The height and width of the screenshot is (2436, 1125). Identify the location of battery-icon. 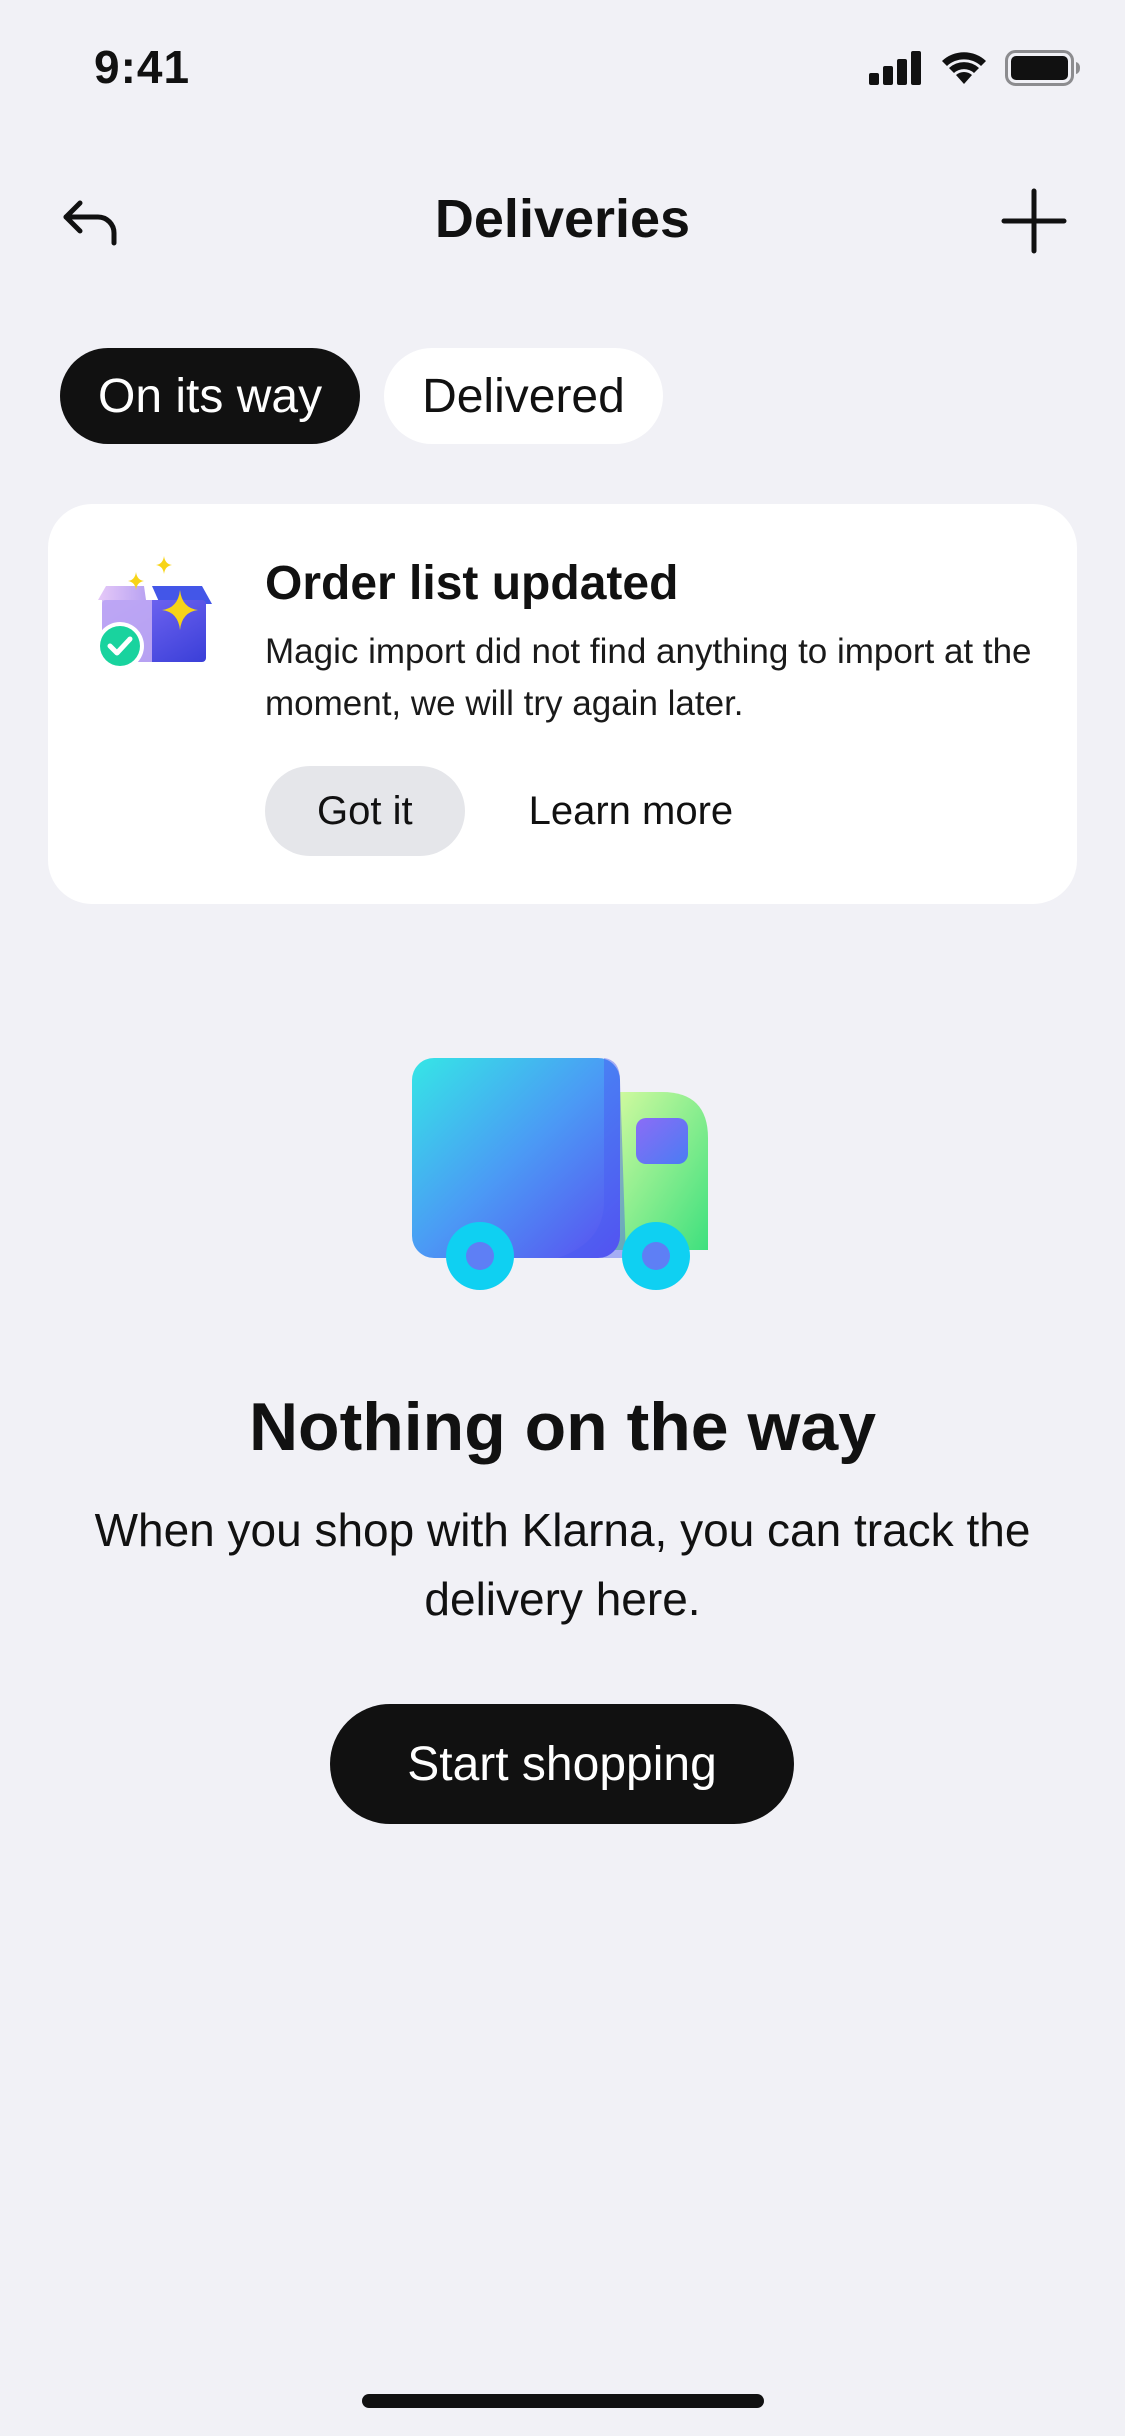
(1042, 68).